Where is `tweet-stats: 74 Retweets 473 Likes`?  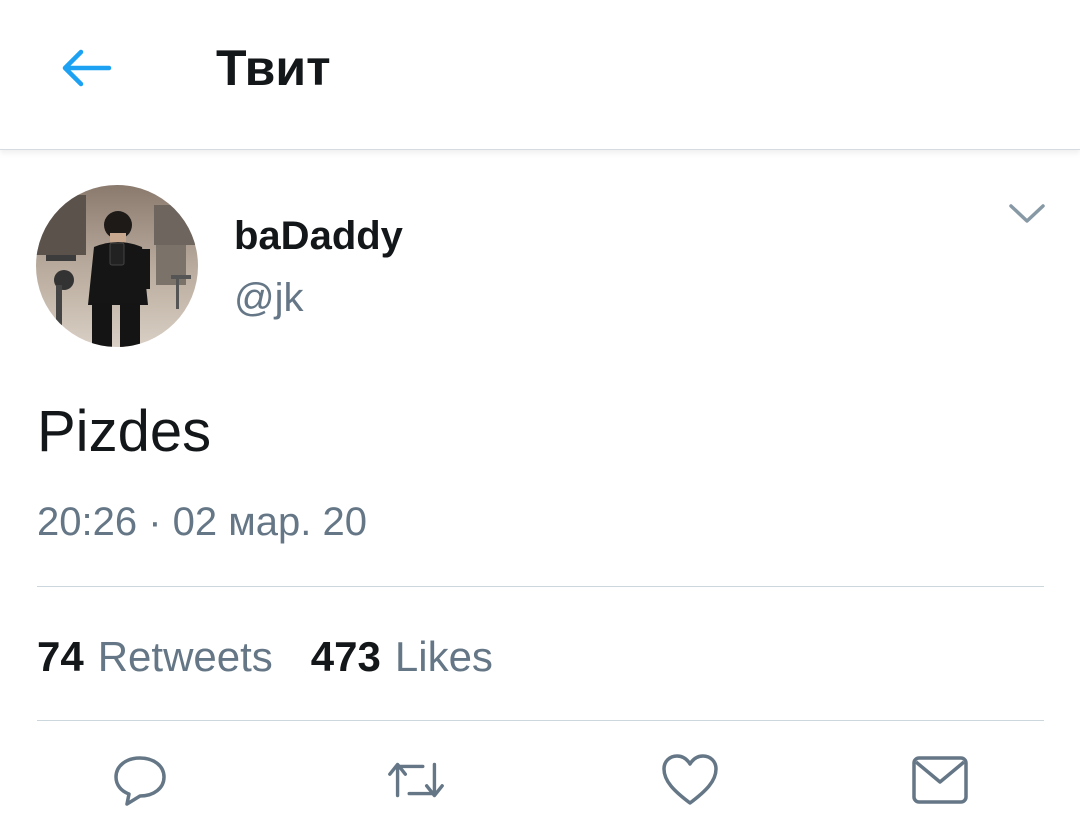
tweet-stats: 74 Retweets 473 Likes is located at coordinates (265, 657).